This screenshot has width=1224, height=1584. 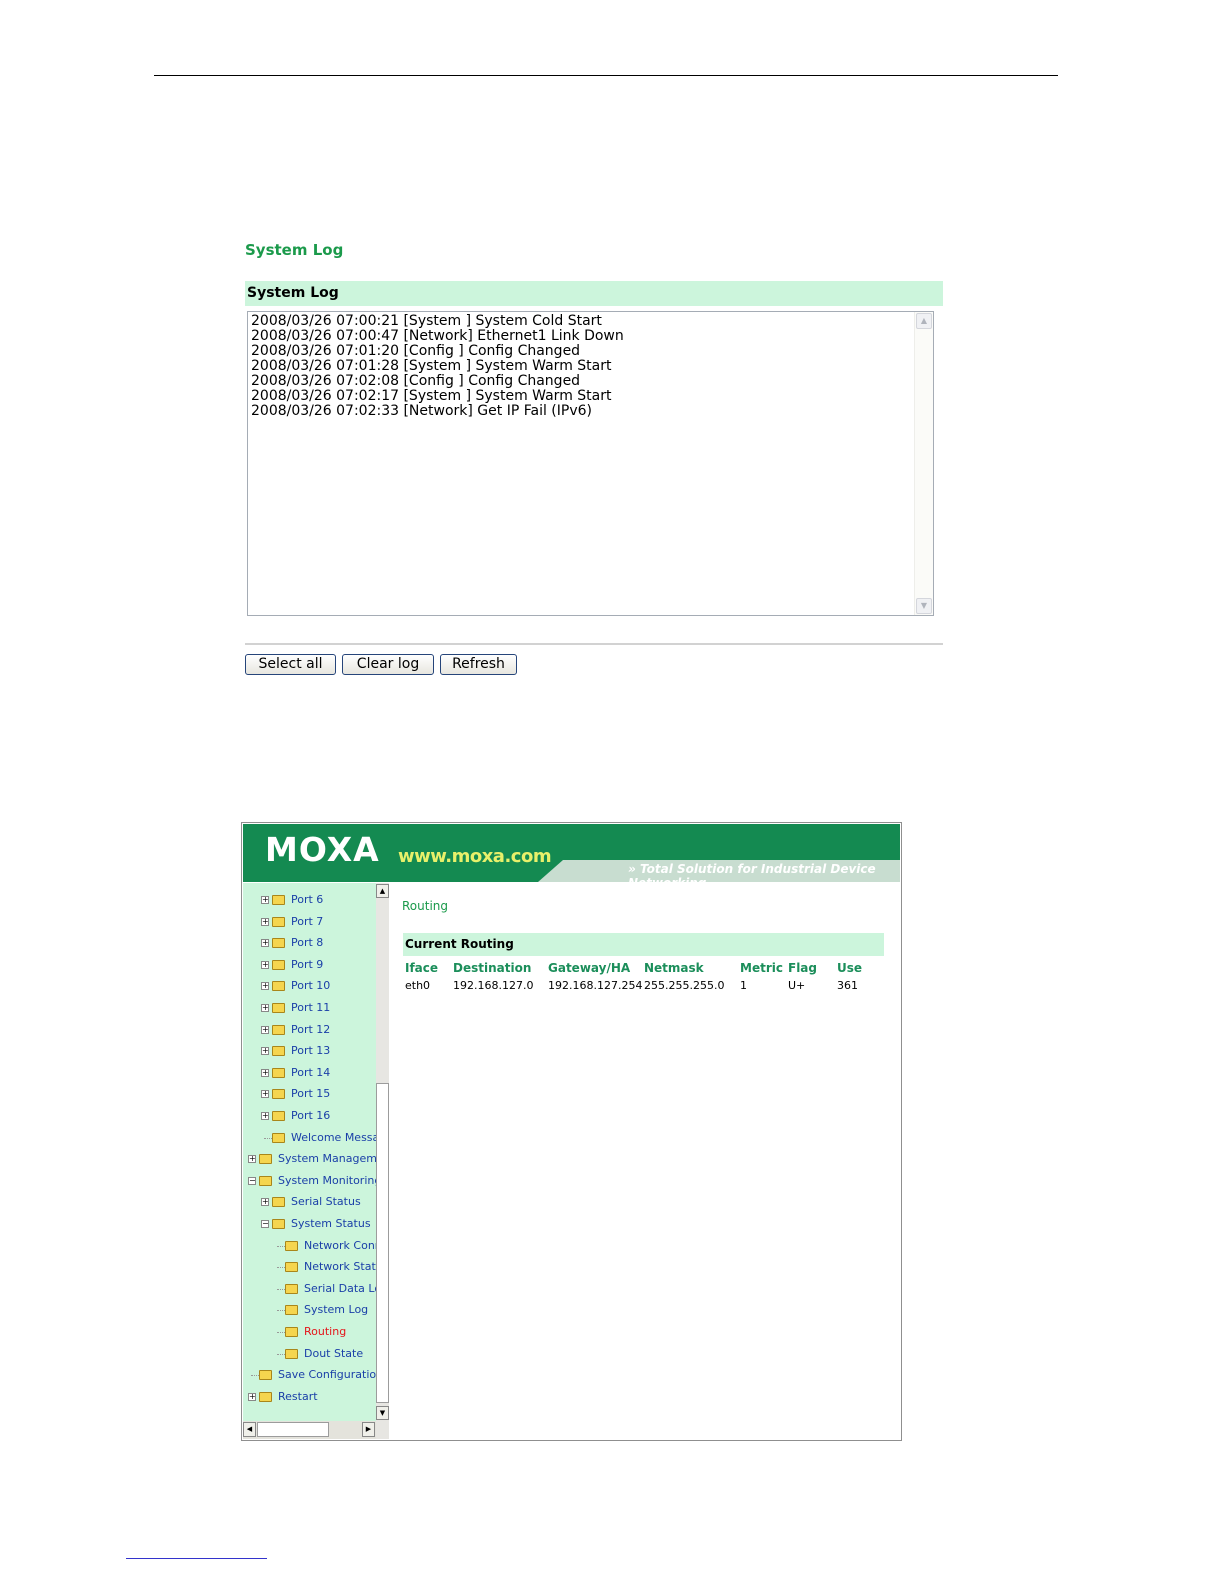 What do you see at coordinates (595, 985) in the screenshot?
I see `cell-gateway: 192.168.127.254` at bounding box center [595, 985].